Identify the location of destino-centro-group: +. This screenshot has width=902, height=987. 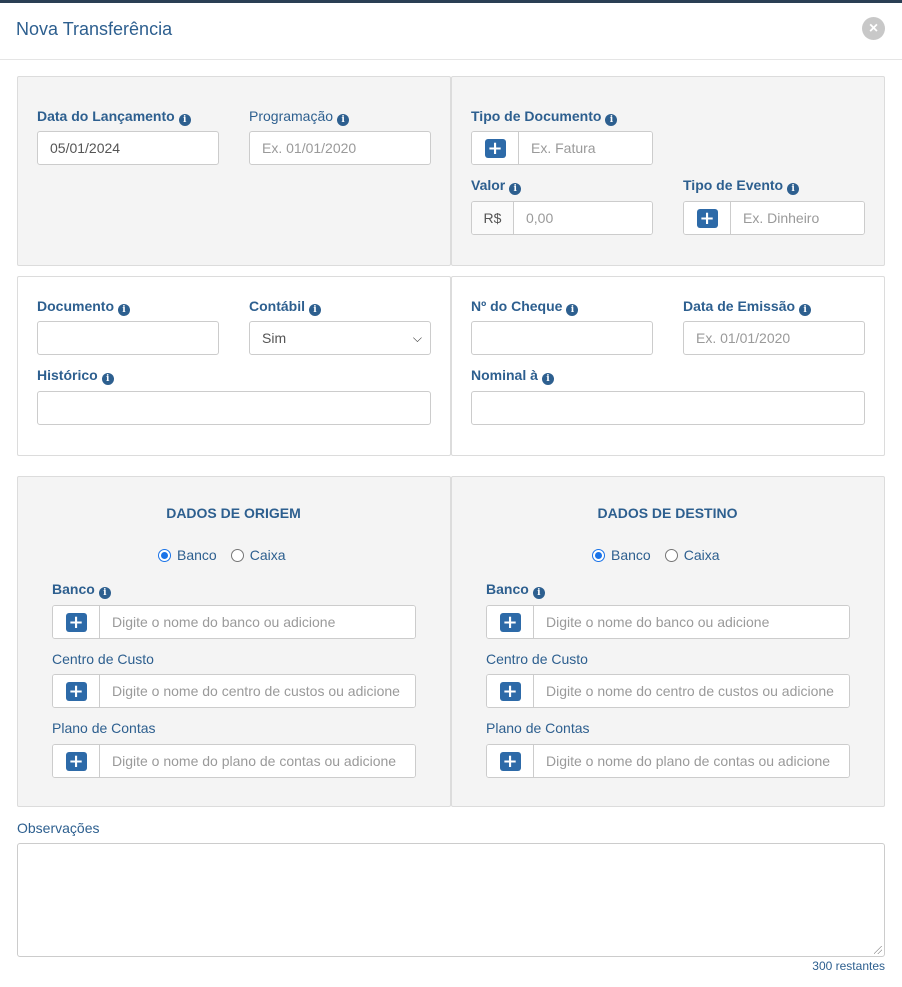
(668, 691).